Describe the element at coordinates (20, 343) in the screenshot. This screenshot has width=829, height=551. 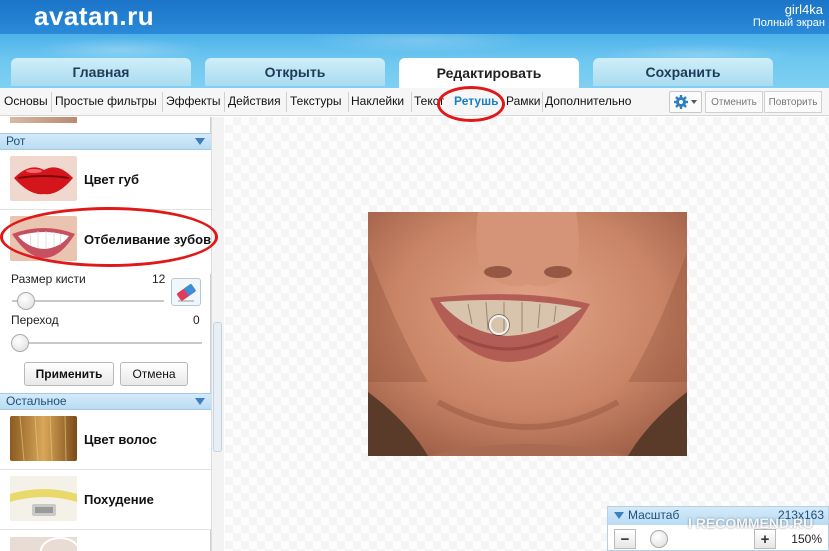
I see `transition-slider-knob` at that location.